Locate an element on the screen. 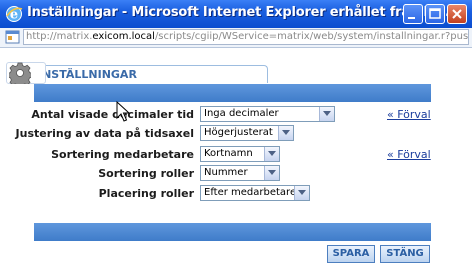 This screenshot has height=267, width=472. alignment-select: Högerjusterat is located at coordinates (247, 133).